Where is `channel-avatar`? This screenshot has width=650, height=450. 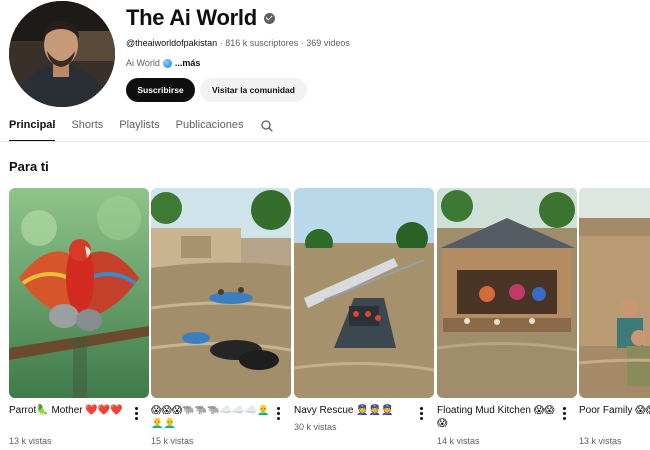
channel-avatar is located at coordinates (62, 54).